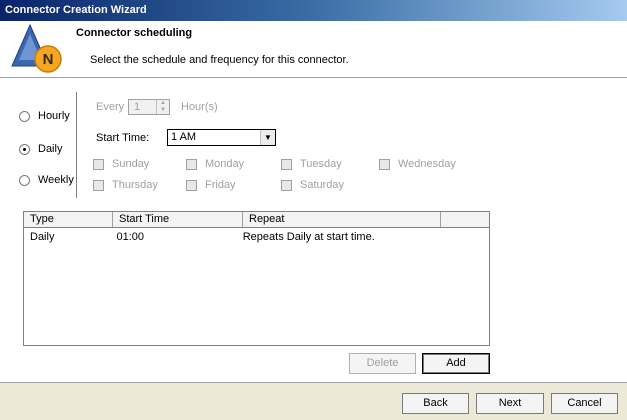 This screenshot has width=627, height=420. I want to click on checkbox-monday: Monday, so click(215, 164).